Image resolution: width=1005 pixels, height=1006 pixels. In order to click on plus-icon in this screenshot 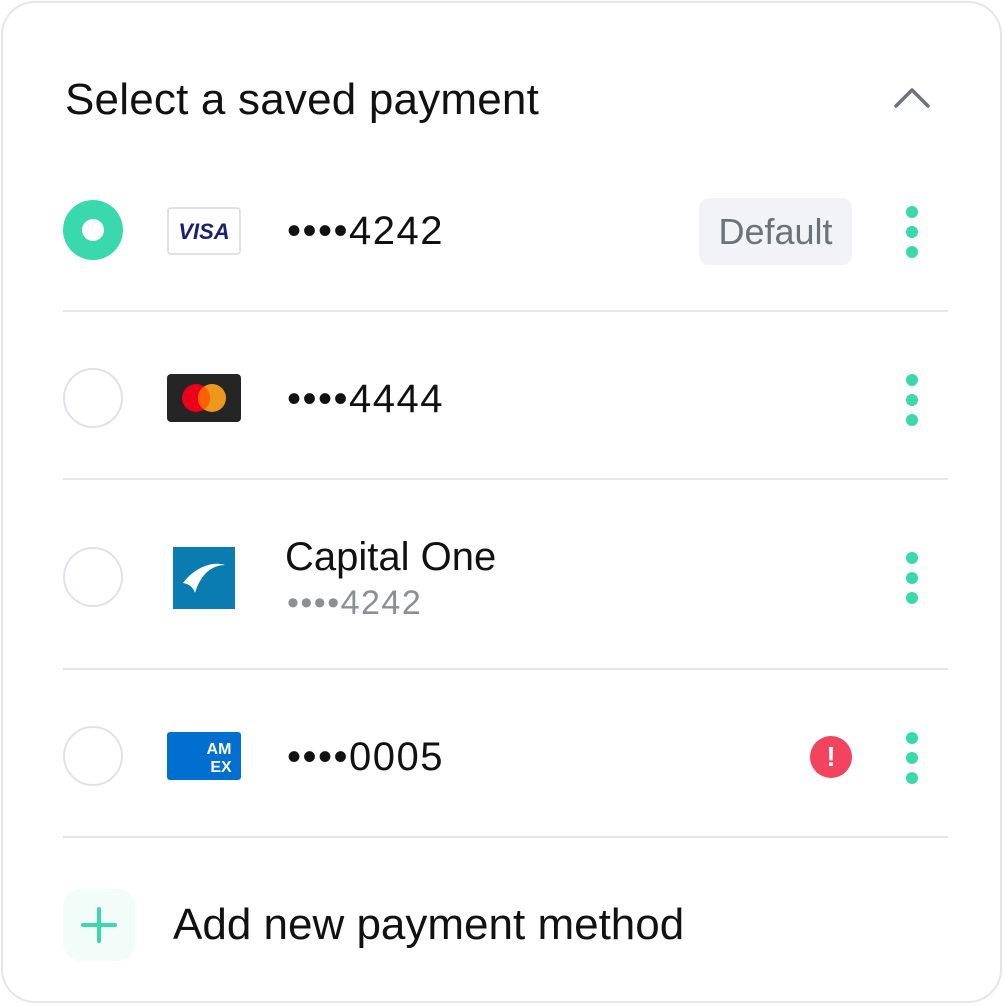, I will do `click(99, 925)`.